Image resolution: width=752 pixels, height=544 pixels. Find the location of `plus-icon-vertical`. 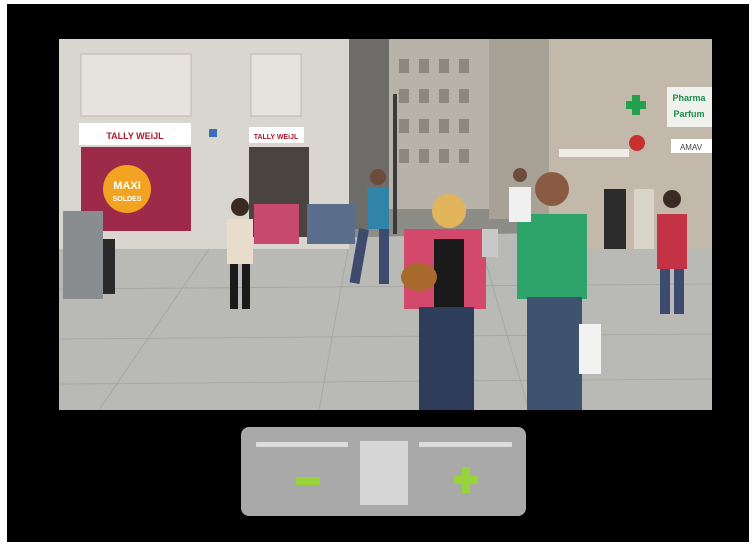

plus-icon-vertical is located at coordinates (466, 480).